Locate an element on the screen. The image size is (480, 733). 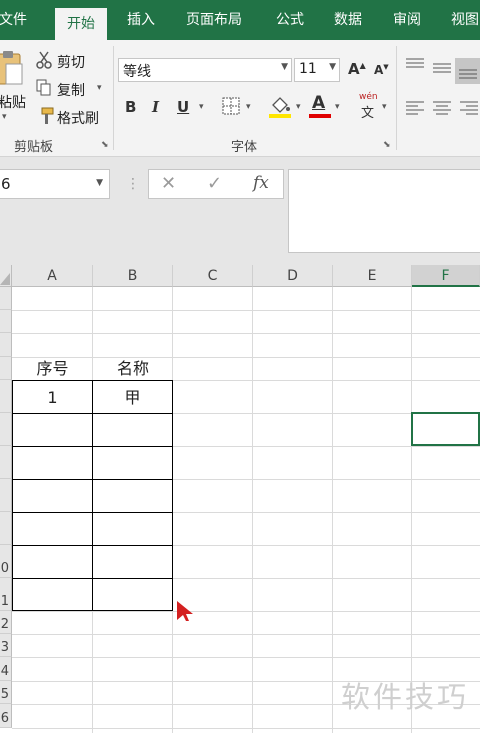
borders-icon is located at coordinates (231, 106).